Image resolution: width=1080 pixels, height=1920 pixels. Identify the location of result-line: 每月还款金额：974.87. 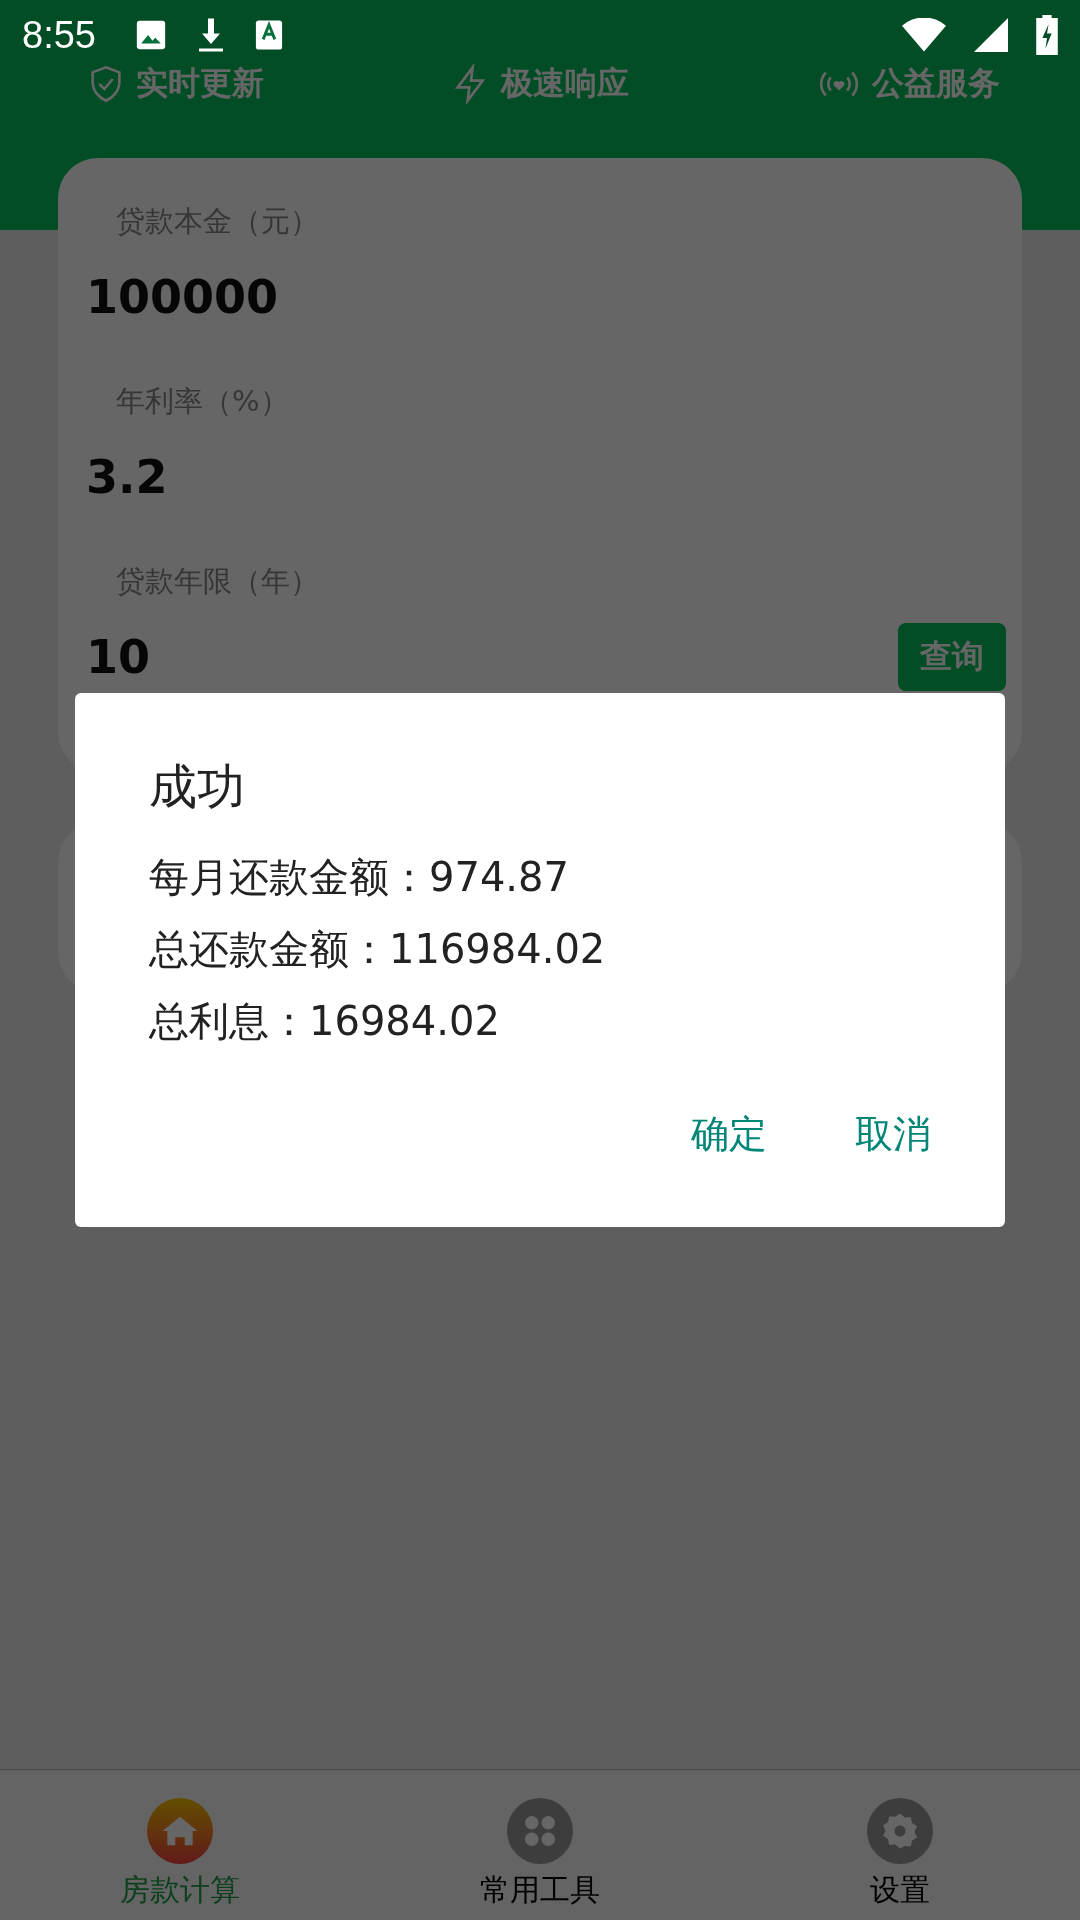
(359, 877).